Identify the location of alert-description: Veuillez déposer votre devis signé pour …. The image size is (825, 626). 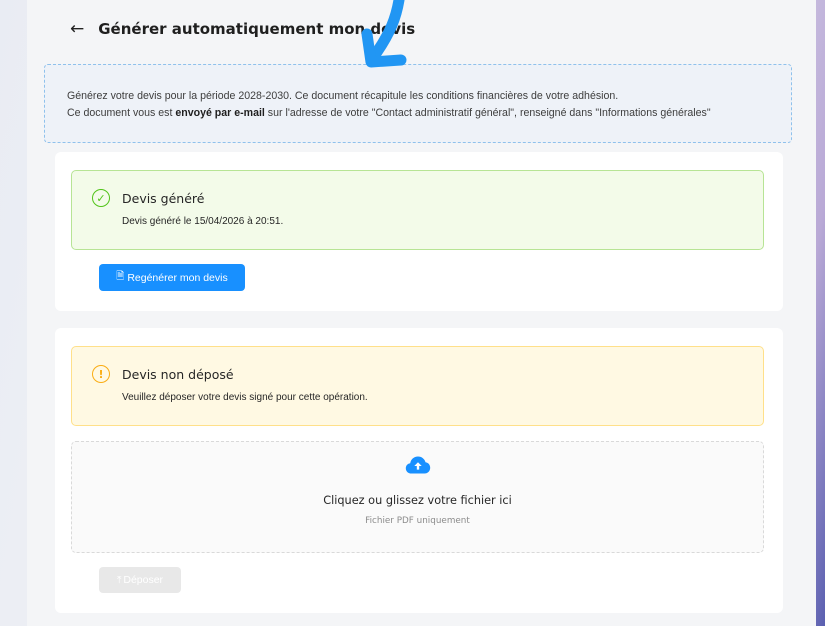
(245, 397).